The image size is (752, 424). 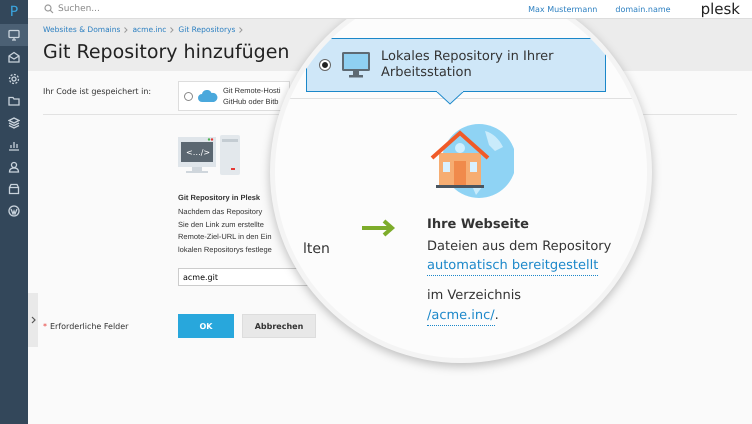 I want to click on link: automatisch bereitgestellt, so click(x=512, y=266).